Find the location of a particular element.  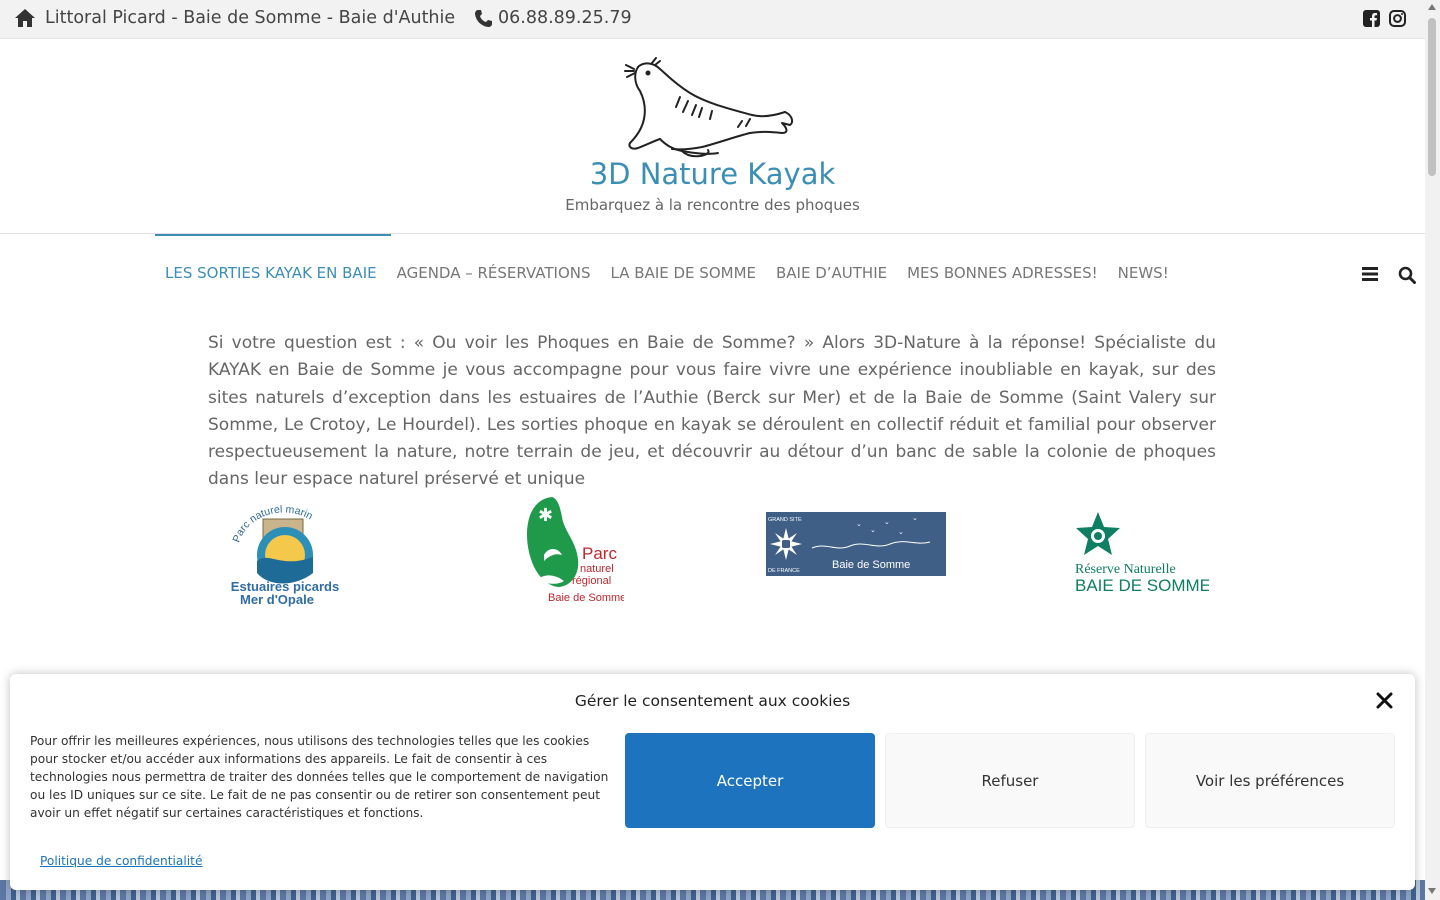

scroll-up-arrow-icon is located at coordinates (1432, 7).